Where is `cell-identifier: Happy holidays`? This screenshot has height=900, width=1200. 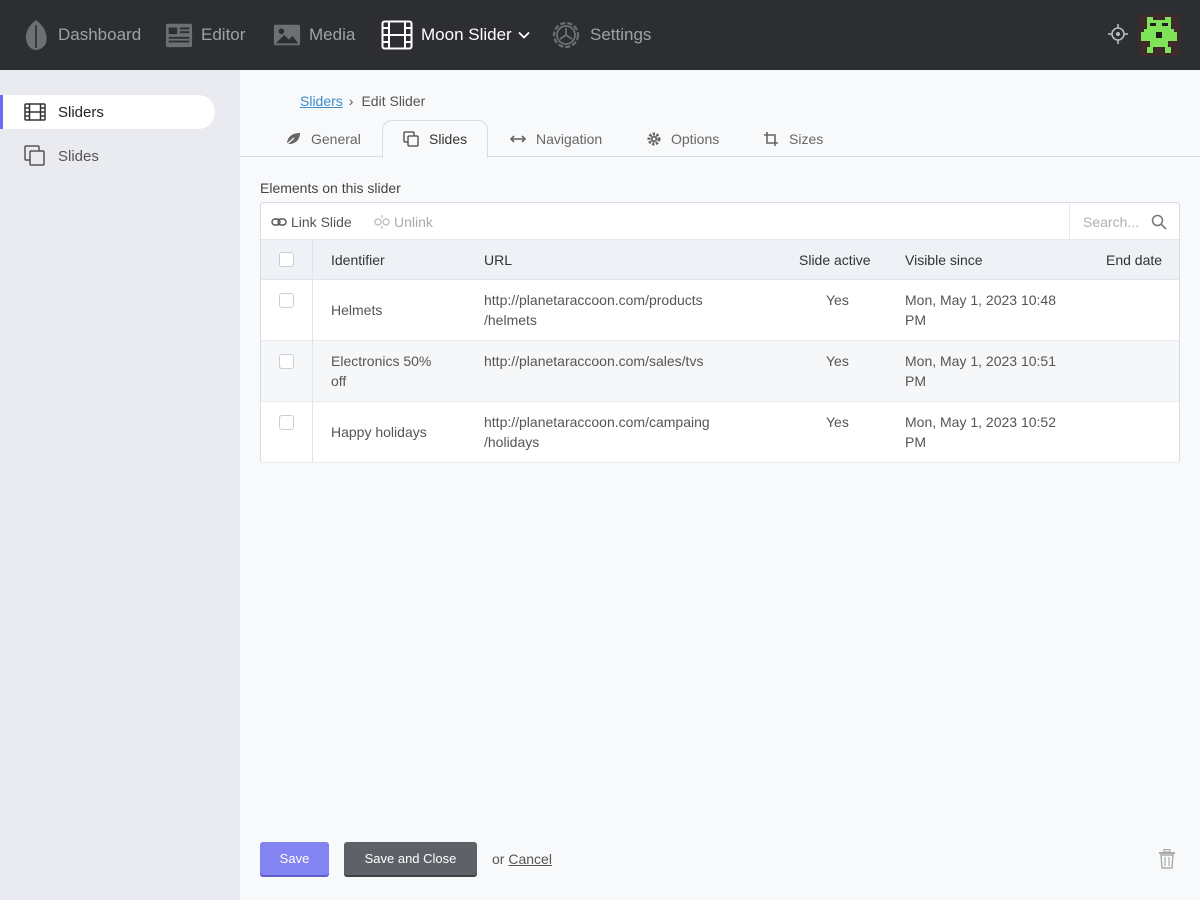
cell-identifier: Happy holidays is located at coordinates (379, 432).